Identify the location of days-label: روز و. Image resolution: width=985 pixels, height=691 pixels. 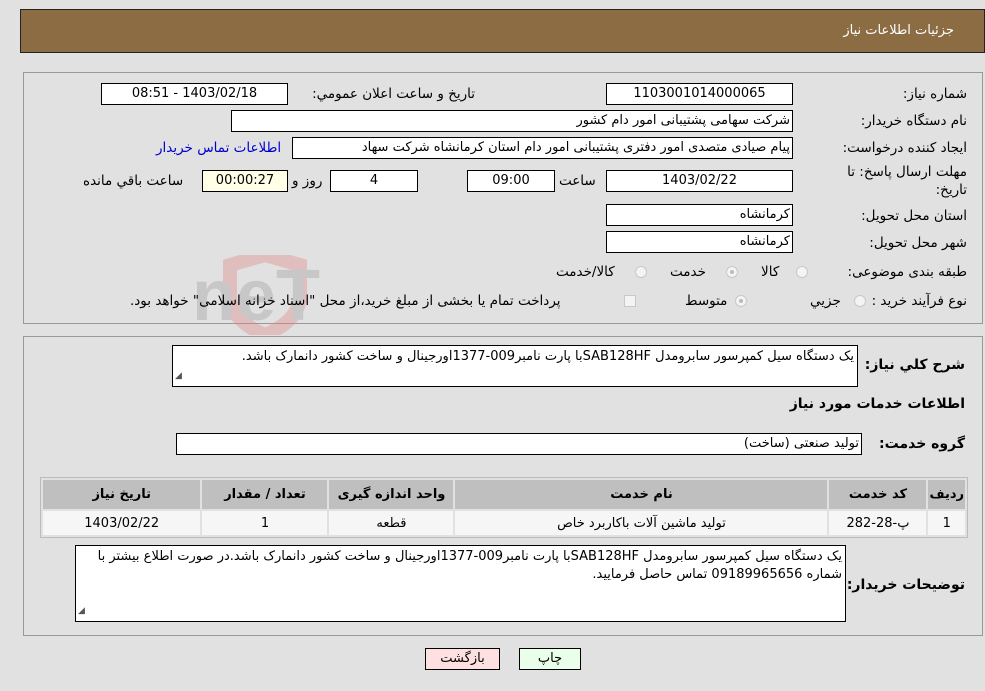
(307, 181).